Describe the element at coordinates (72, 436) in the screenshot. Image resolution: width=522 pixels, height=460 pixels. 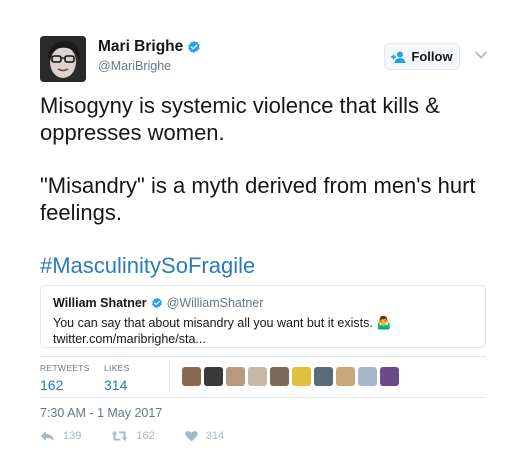
I see `reply-count: 139` at that location.